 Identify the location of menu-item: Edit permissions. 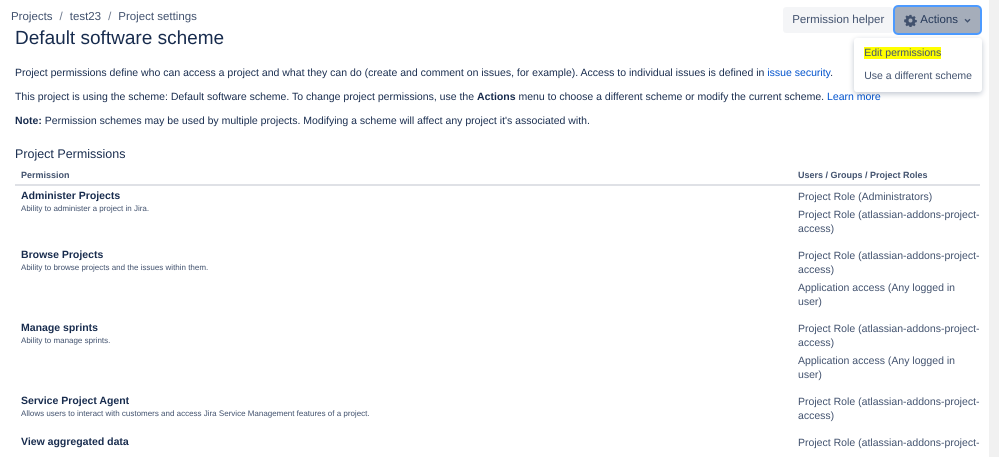
(918, 53).